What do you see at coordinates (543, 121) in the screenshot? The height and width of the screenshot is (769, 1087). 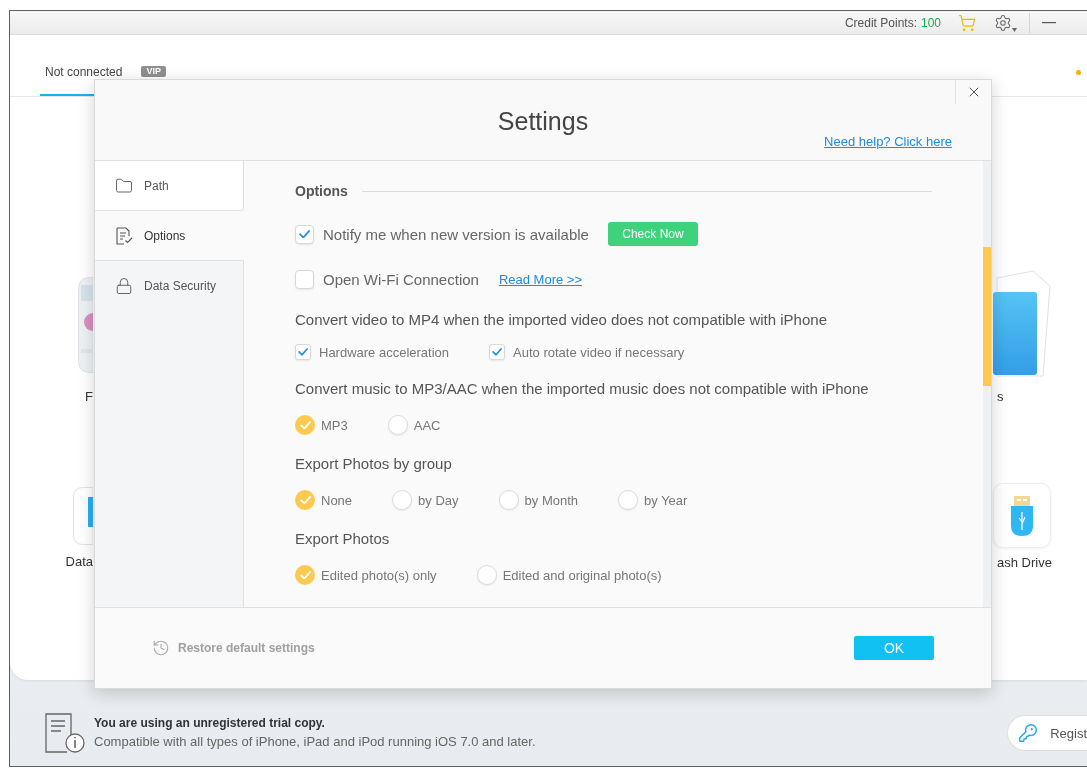 I see `dialog-title: Settings` at bounding box center [543, 121].